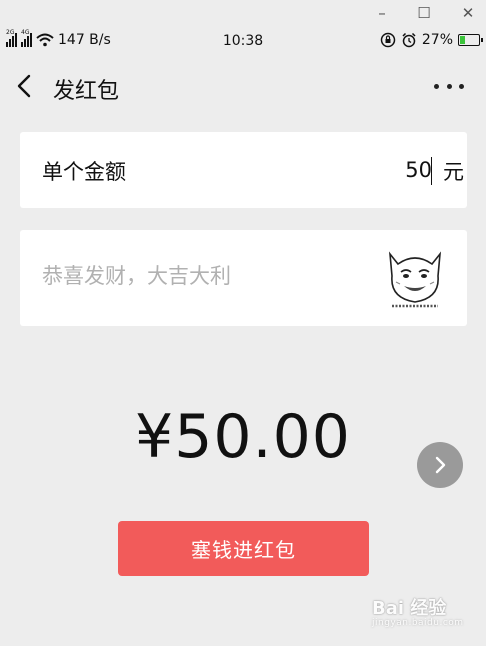 The width and height of the screenshot is (486, 646). Describe the element at coordinates (468, 13) in the screenshot. I see `close-button: ✕` at that location.